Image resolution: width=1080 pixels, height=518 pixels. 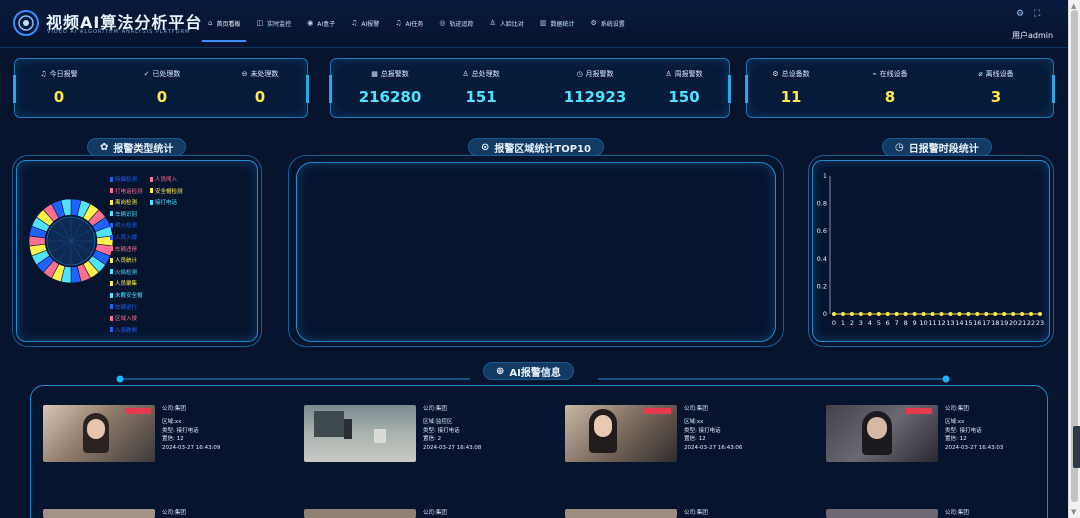 What do you see at coordinates (224, 26) in the screenshot?
I see `nav-item-dashboard: ⌂ 首页看板` at bounding box center [224, 26].